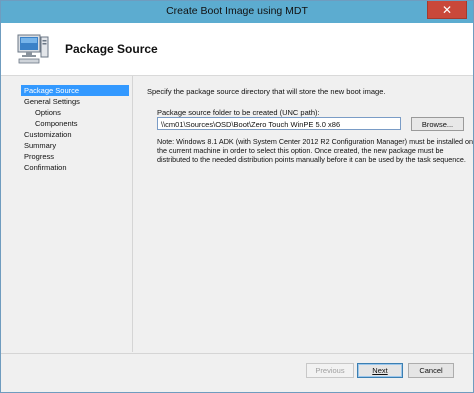 Image resolution: width=474 pixels, height=393 pixels. Describe the element at coordinates (75, 167) in the screenshot. I see `nav-item-confirmation: Confirmation` at that location.